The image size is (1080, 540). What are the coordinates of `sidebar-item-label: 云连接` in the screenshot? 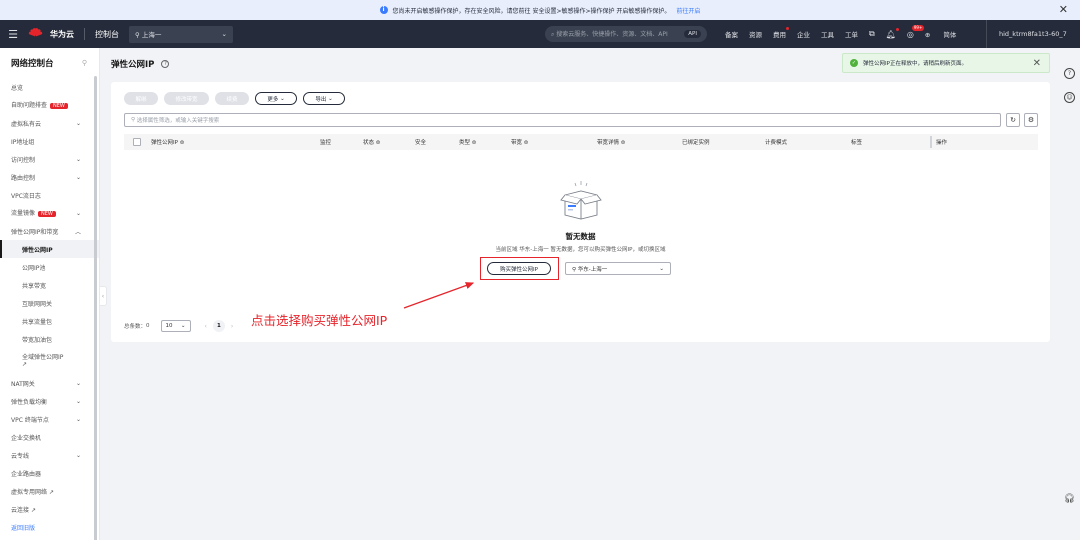 It's located at (20, 510).